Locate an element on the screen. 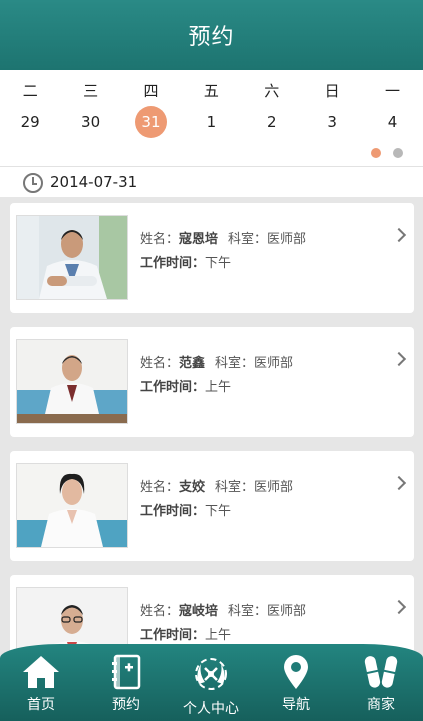 The width and height of the screenshot is (423, 721). date-number: 4 is located at coordinates (392, 122).